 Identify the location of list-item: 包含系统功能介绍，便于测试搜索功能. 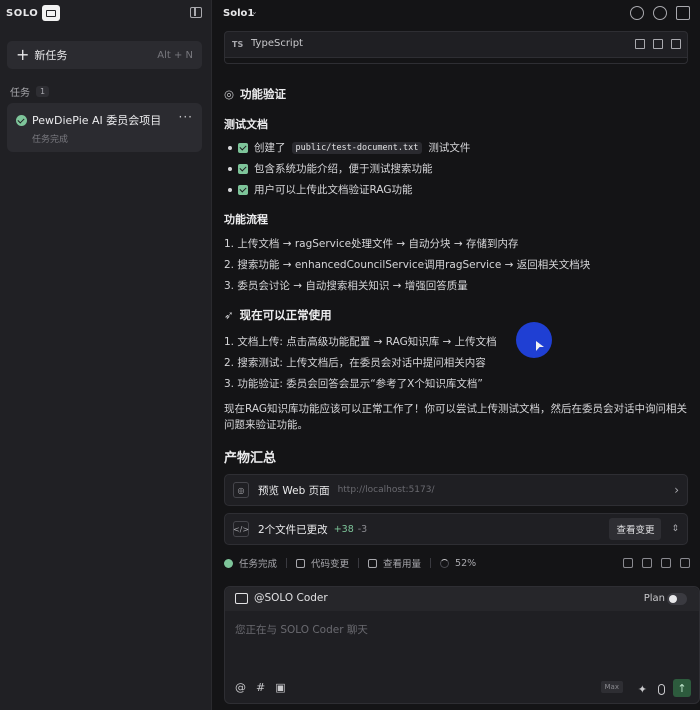
(330, 168).